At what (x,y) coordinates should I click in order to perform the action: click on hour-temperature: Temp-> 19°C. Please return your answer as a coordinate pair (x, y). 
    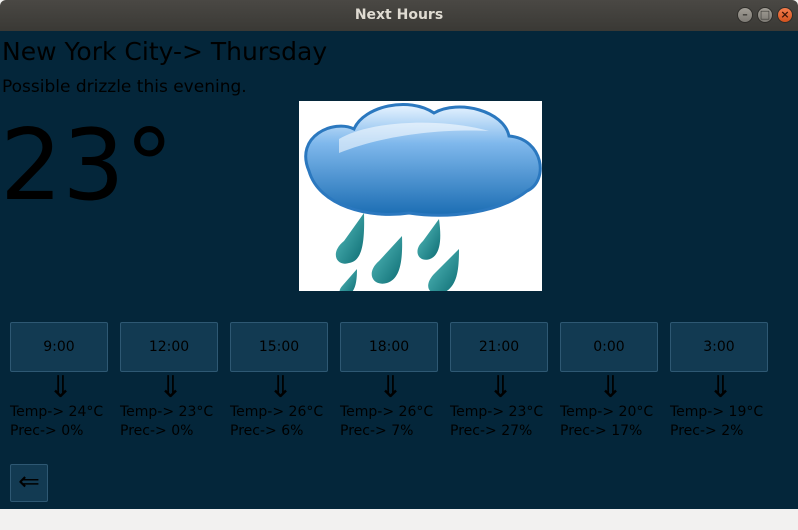
    Looking at the image, I should click on (717, 412).